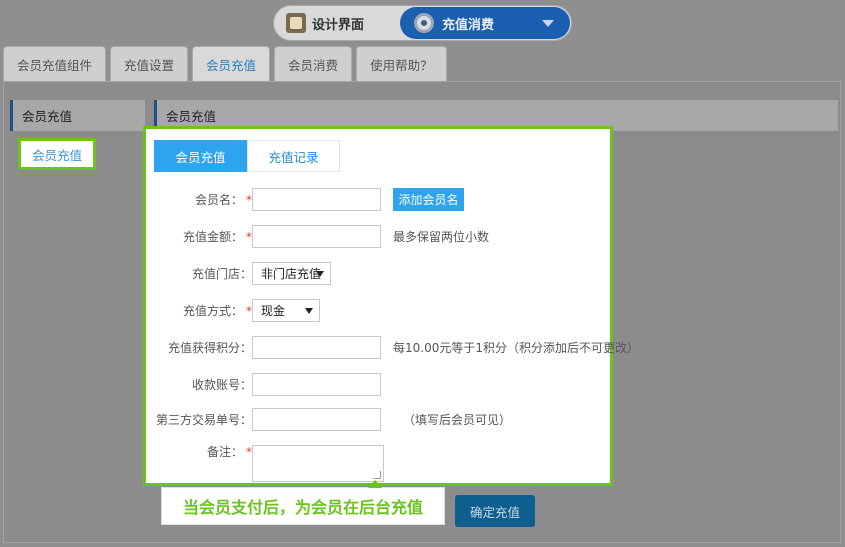  I want to click on remark-row: 备注： *, so click(378, 463).